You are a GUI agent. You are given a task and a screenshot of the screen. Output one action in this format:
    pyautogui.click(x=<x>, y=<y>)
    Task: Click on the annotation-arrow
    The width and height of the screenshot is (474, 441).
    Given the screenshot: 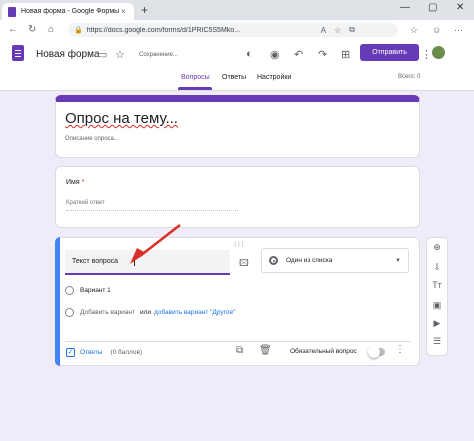 What is the action you would take?
    pyautogui.click(x=155, y=244)
    